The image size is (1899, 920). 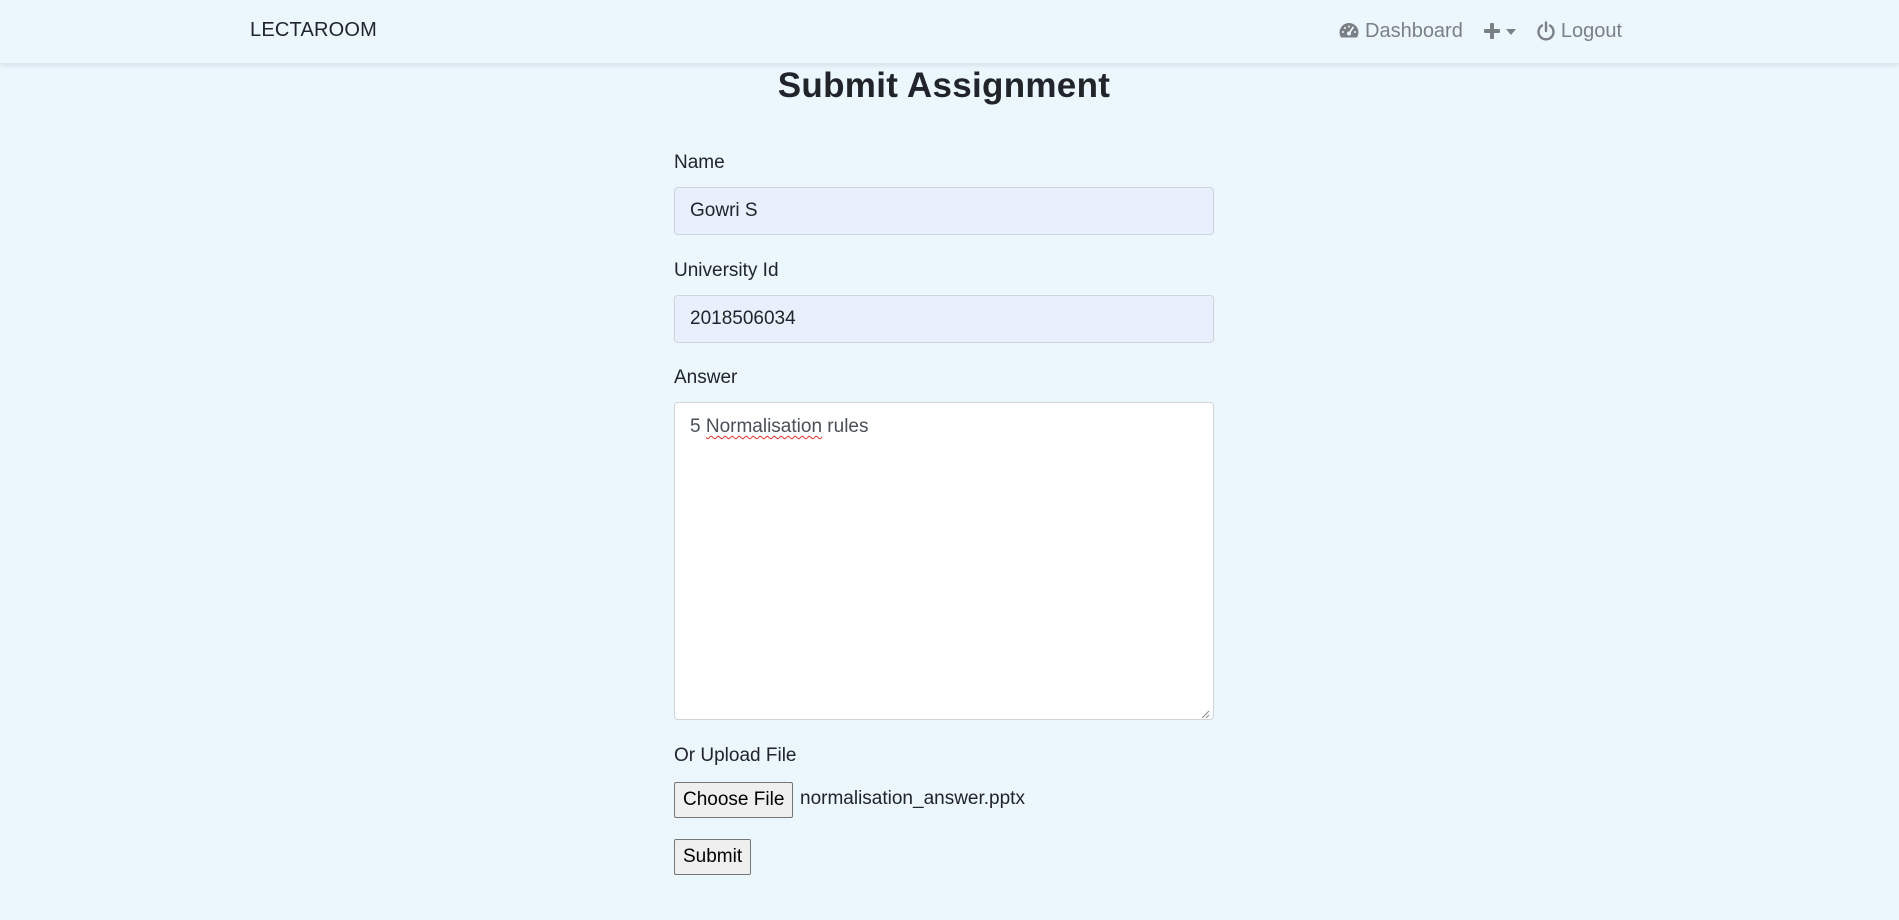 I want to click on university-id-input, so click(x=944, y=319).